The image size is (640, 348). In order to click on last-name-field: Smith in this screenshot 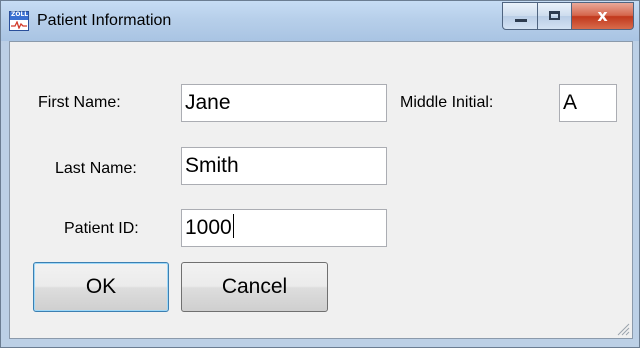, I will do `click(284, 166)`.